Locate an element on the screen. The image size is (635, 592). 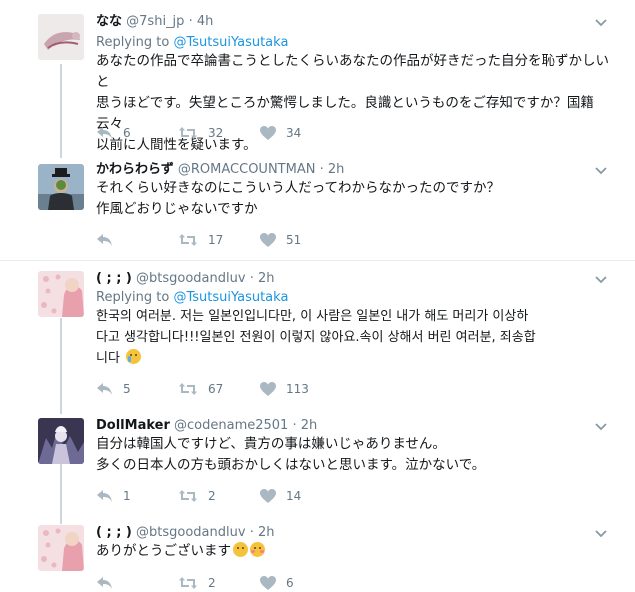
like-count: 51 is located at coordinates (294, 240).